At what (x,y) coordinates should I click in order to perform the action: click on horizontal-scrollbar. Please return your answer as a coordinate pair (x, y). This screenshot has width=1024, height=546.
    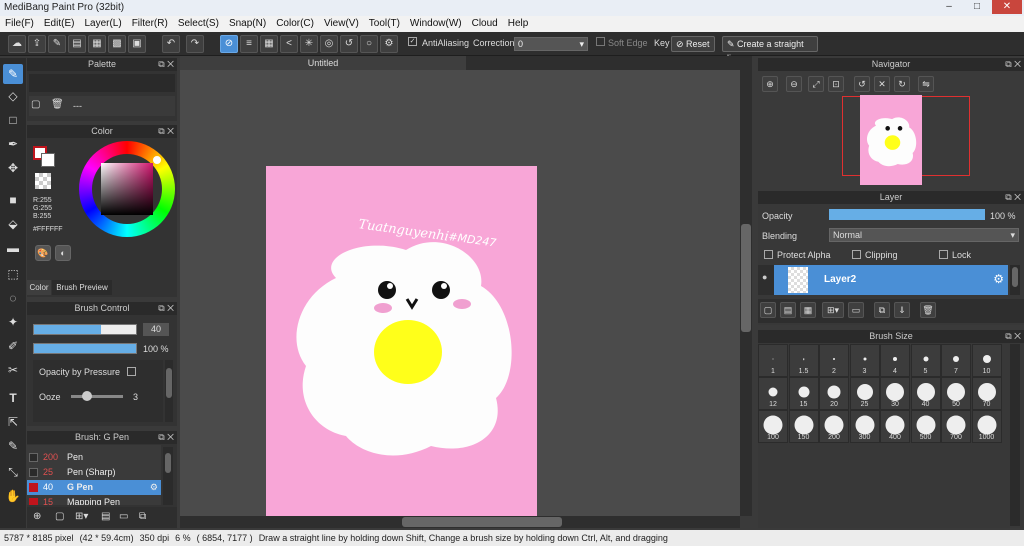
    Looking at the image, I should click on (460, 522).